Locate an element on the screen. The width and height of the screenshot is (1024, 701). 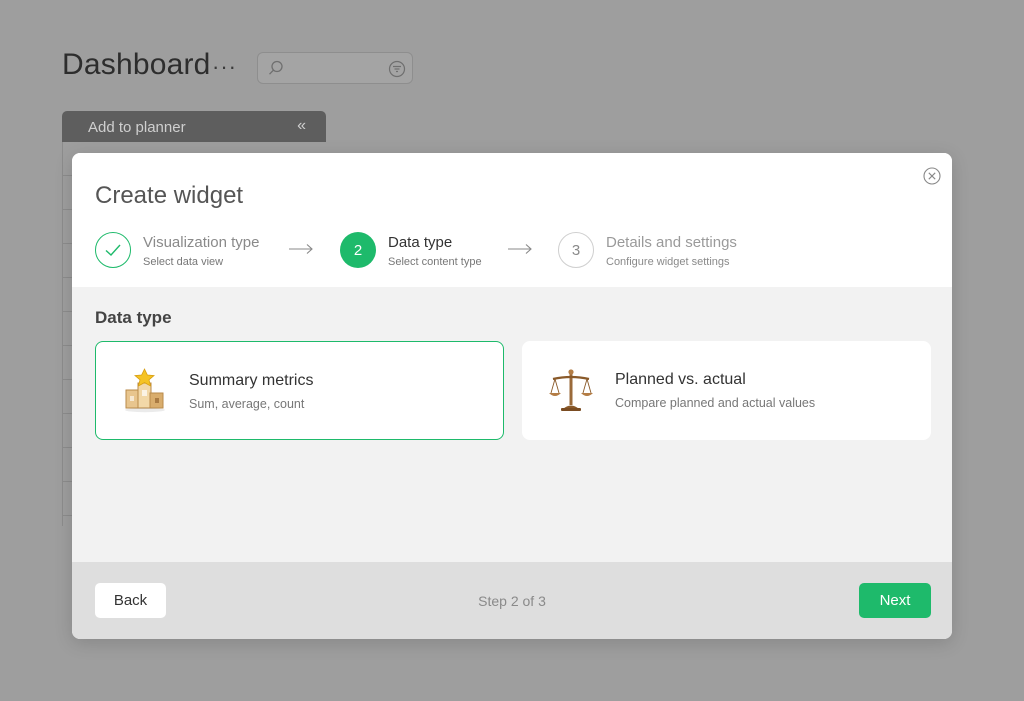
step-title: Data type is located at coordinates (420, 242).